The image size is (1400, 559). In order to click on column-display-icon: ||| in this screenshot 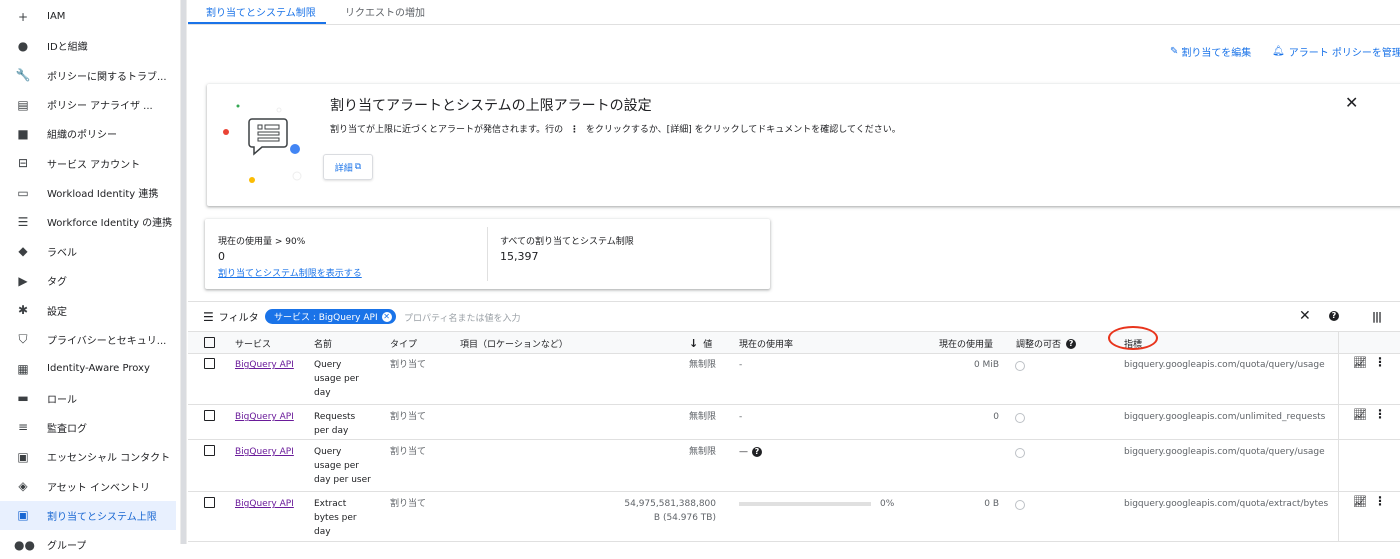, I will do `click(1377, 316)`.